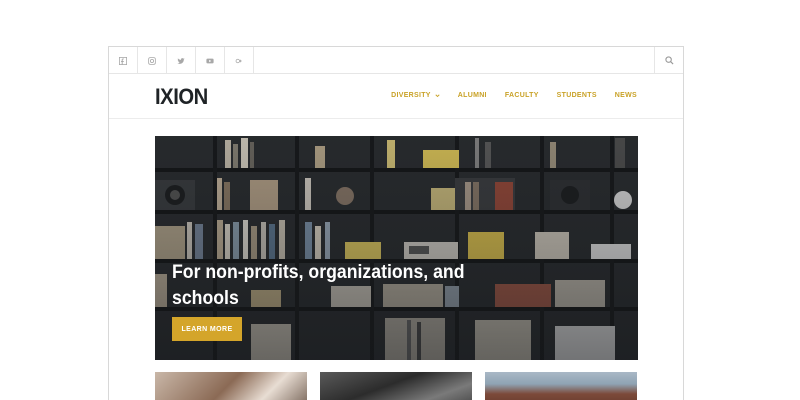 This screenshot has height=400, width=800. I want to click on twitter-icon, so click(181, 60).